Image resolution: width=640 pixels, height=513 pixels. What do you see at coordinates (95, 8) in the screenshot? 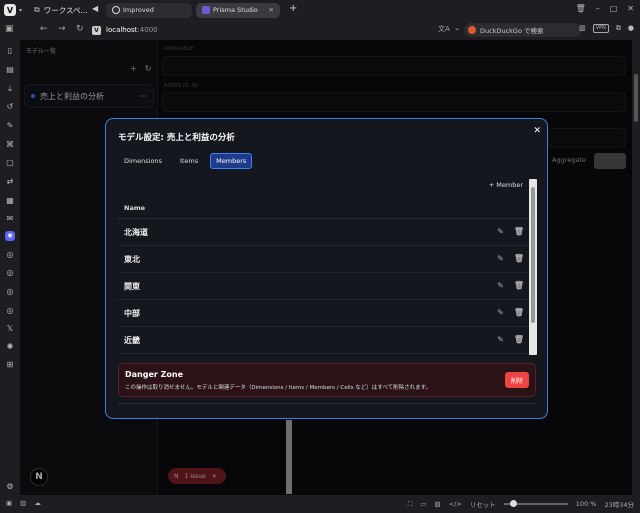
I see `speaker-icon: ◀` at bounding box center [95, 8].